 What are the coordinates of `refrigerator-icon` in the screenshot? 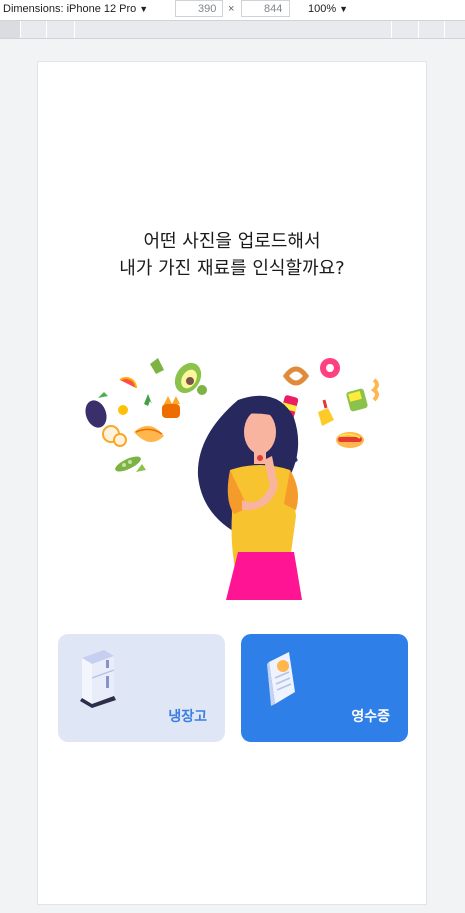 It's located at (98, 679).